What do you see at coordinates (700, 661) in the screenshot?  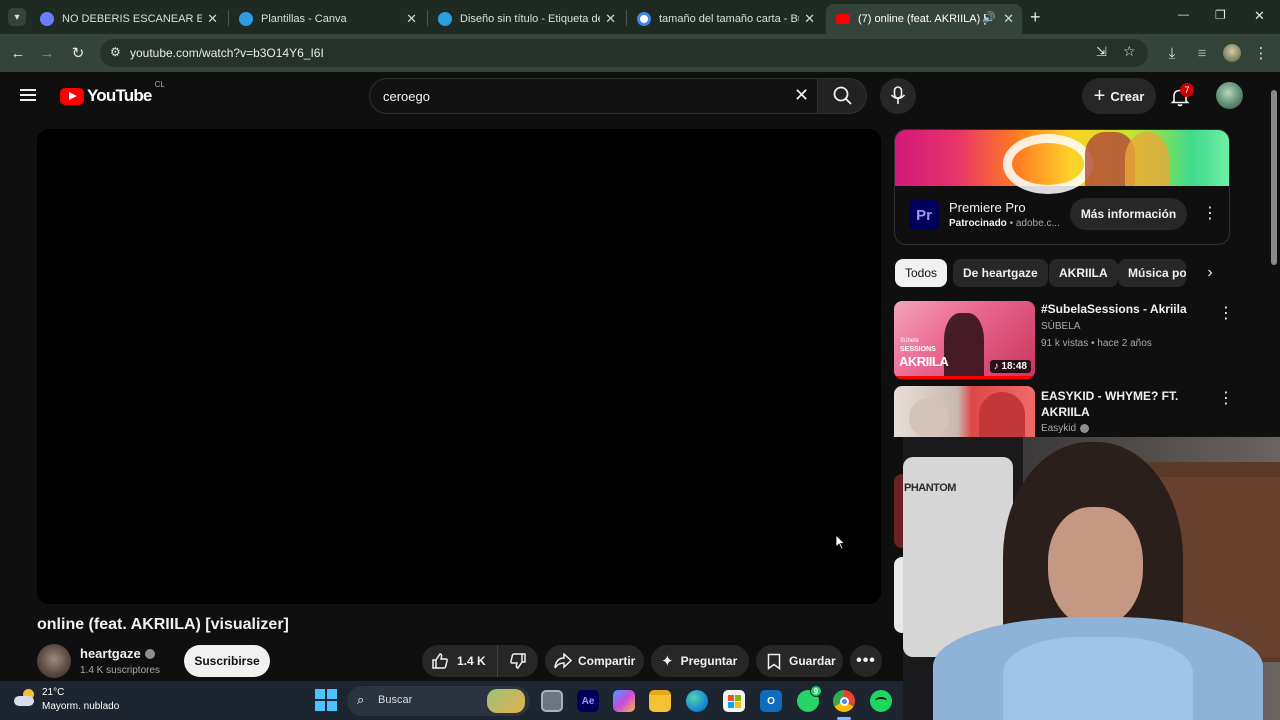 I see `ask-button: ✦ Preguntar` at bounding box center [700, 661].